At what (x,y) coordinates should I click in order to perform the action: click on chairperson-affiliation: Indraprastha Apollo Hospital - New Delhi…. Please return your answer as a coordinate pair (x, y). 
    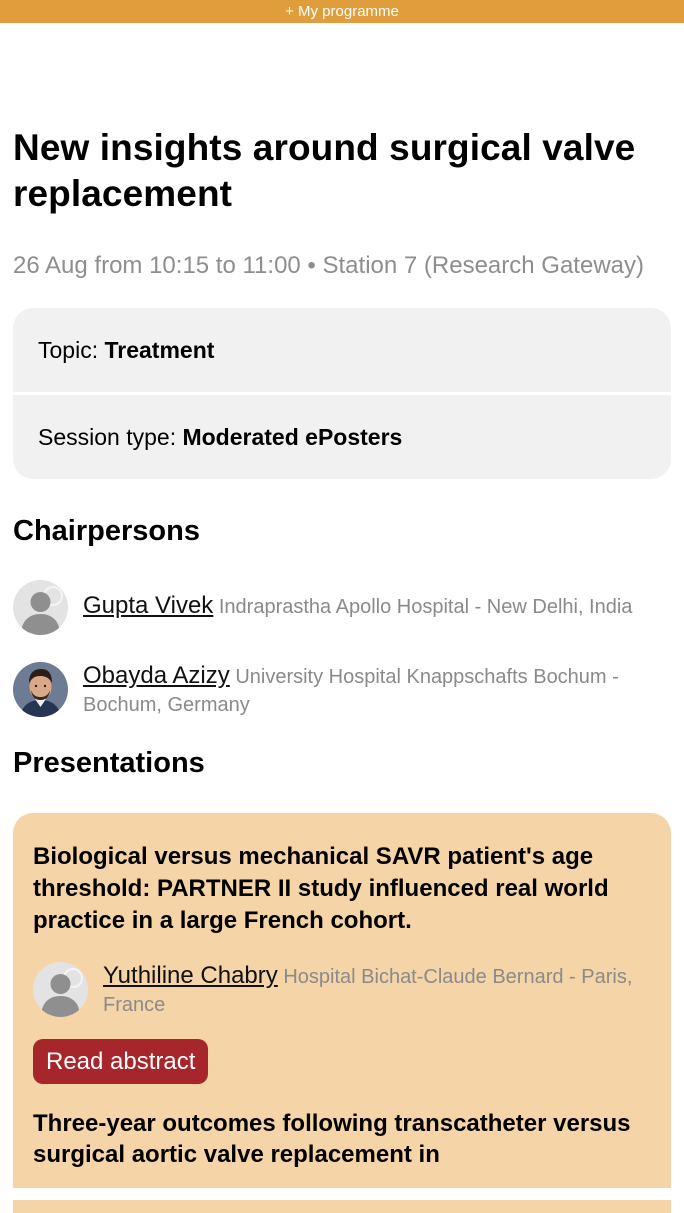
    Looking at the image, I should click on (425, 607).